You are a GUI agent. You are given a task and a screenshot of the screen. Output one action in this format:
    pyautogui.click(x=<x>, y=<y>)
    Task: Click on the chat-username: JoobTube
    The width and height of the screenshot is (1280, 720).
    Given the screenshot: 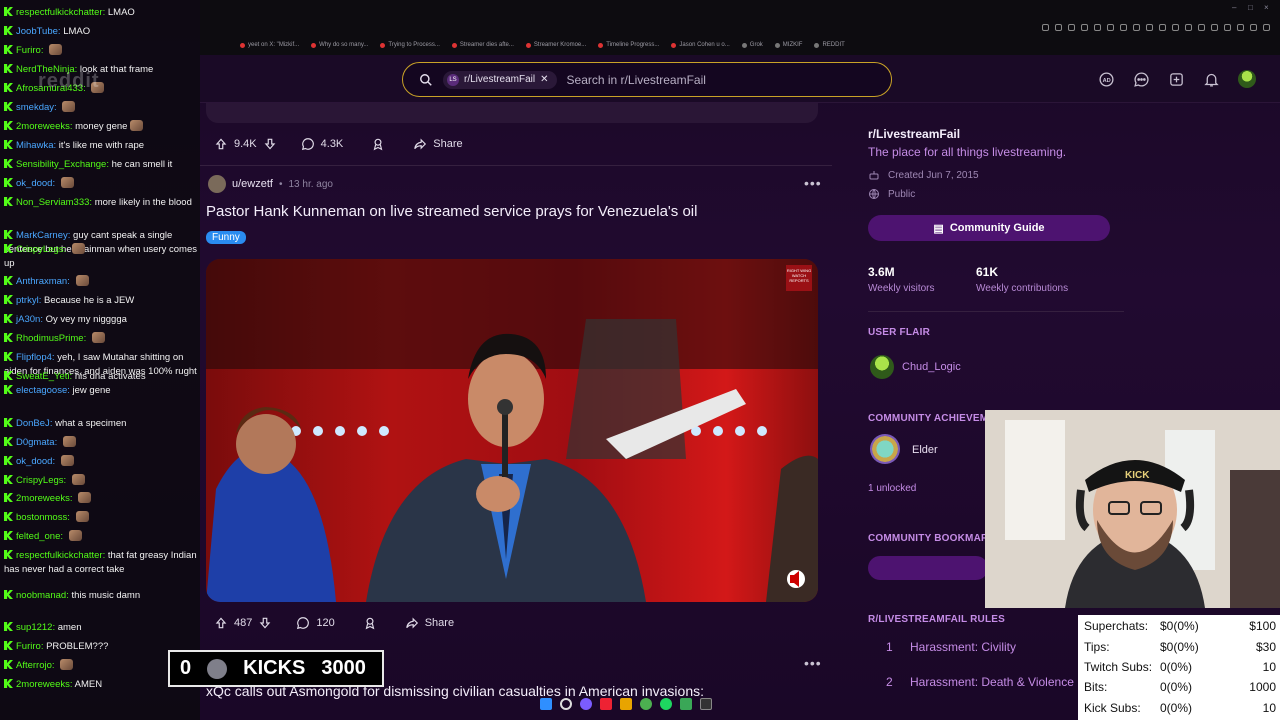 What is the action you would take?
    pyautogui.click(x=37, y=31)
    